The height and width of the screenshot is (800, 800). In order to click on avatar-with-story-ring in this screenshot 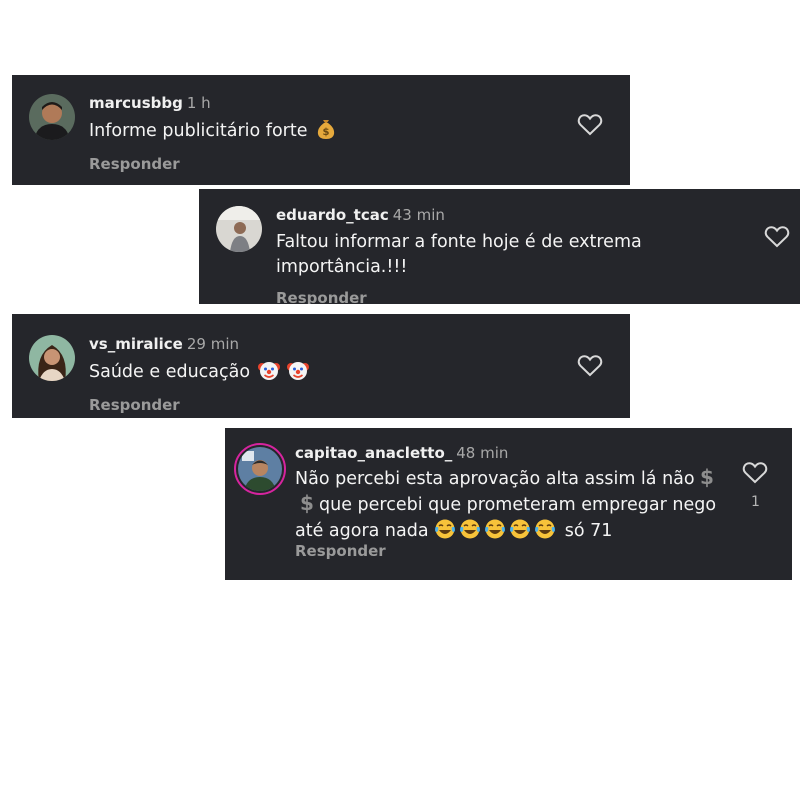, I will do `click(260, 469)`.